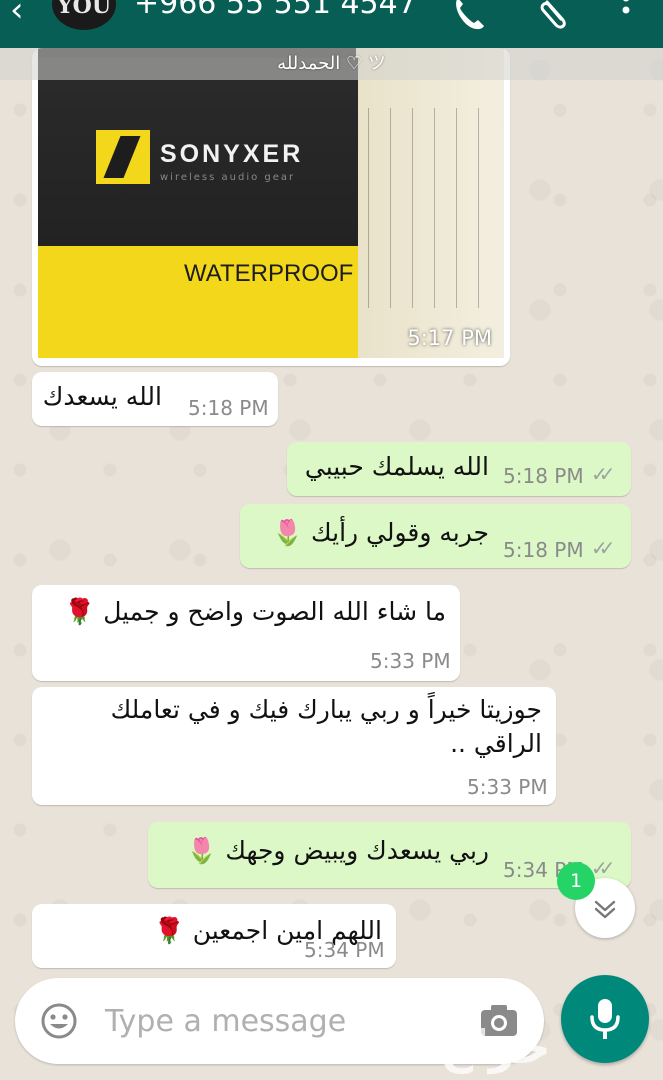 This screenshot has height=1080, width=663. What do you see at coordinates (495, 1047) in the screenshot?
I see `watermark-text: حراج` at bounding box center [495, 1047].